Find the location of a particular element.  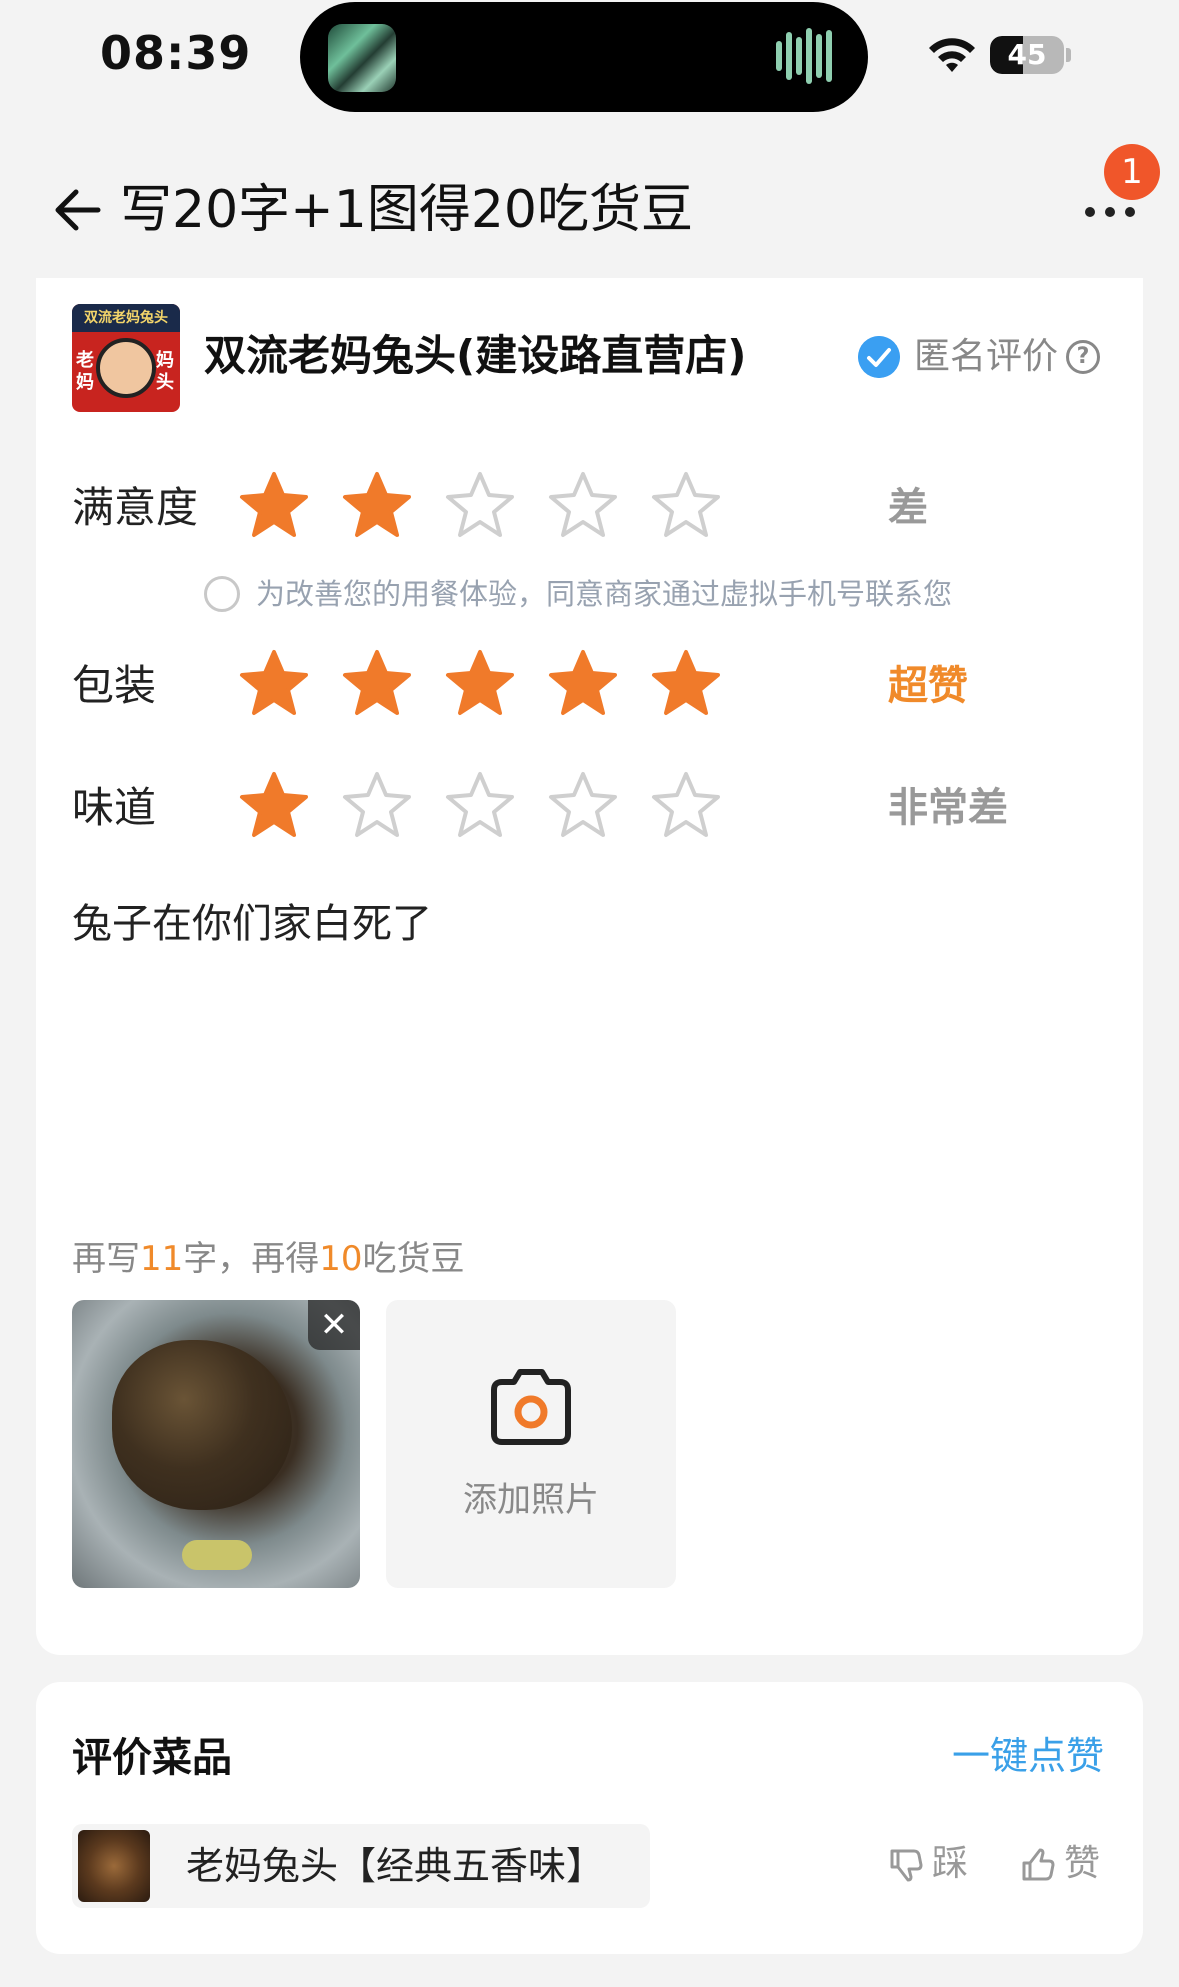

hint-number-beans: 10 is located at coordinates (341, 1259).